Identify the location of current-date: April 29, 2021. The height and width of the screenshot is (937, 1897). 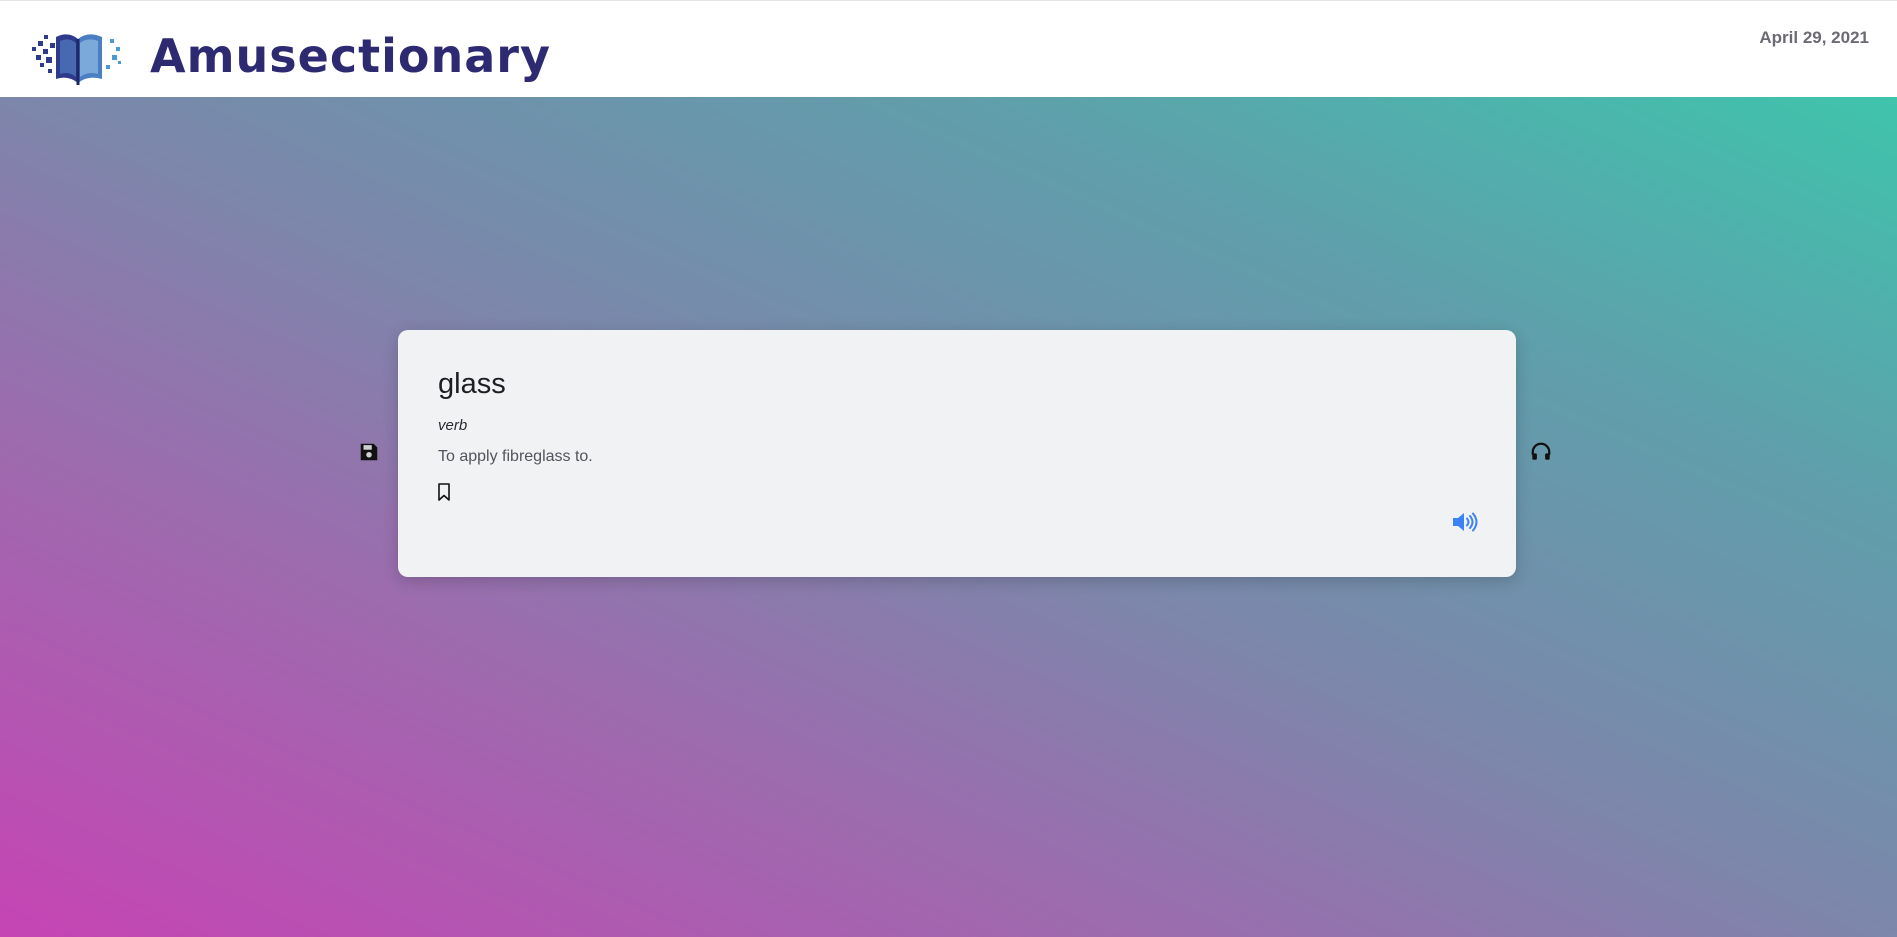
(1814, 37).